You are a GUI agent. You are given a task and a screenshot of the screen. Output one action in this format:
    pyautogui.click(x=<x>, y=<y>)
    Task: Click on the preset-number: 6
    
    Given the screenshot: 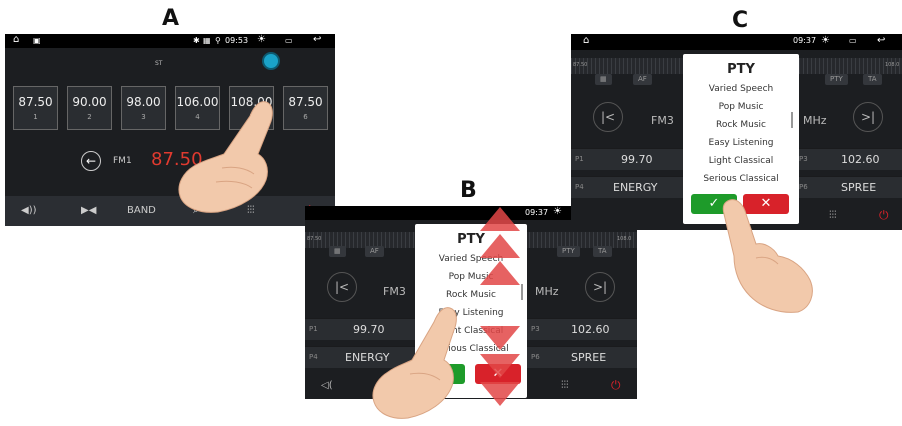 What is the action you would take?
    pyautogui.click(x=305, y=117)
    